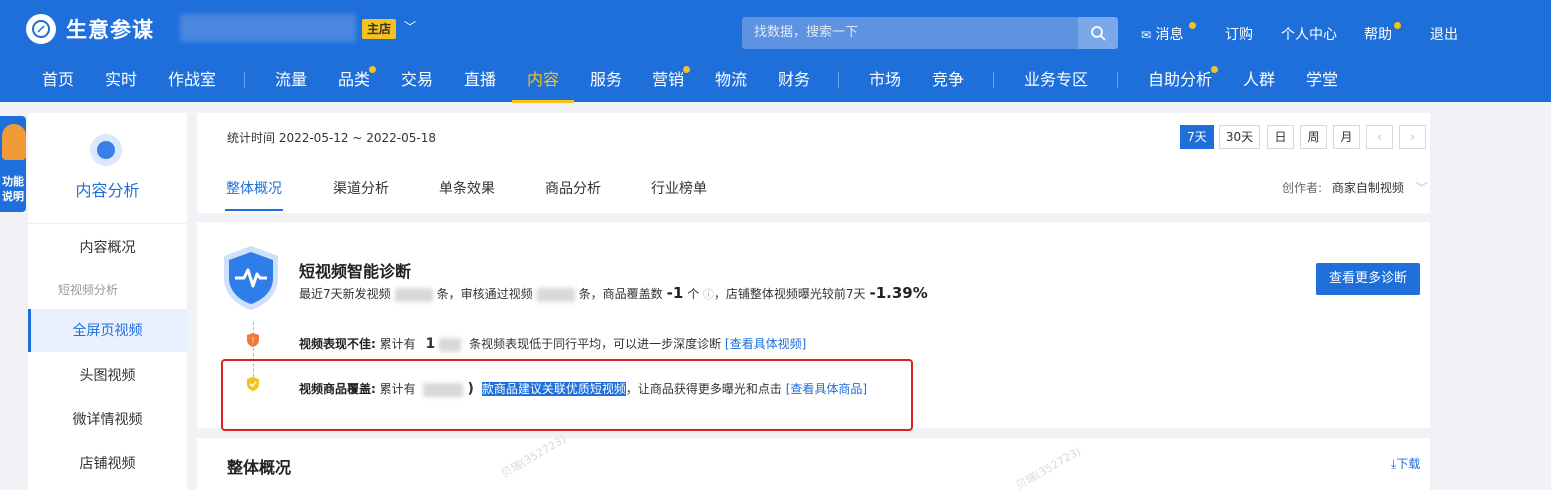 The width and height of the screenshot is (1551, 490). I want to click on warning-shield-icon: !, so click(253, 340).